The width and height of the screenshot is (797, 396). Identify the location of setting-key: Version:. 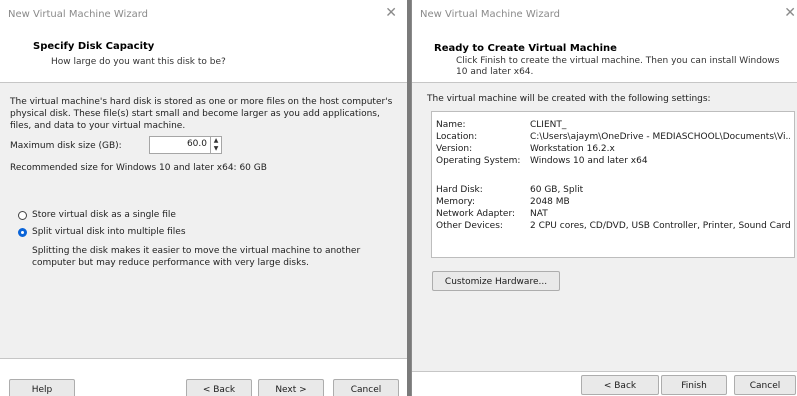
(454, 149).